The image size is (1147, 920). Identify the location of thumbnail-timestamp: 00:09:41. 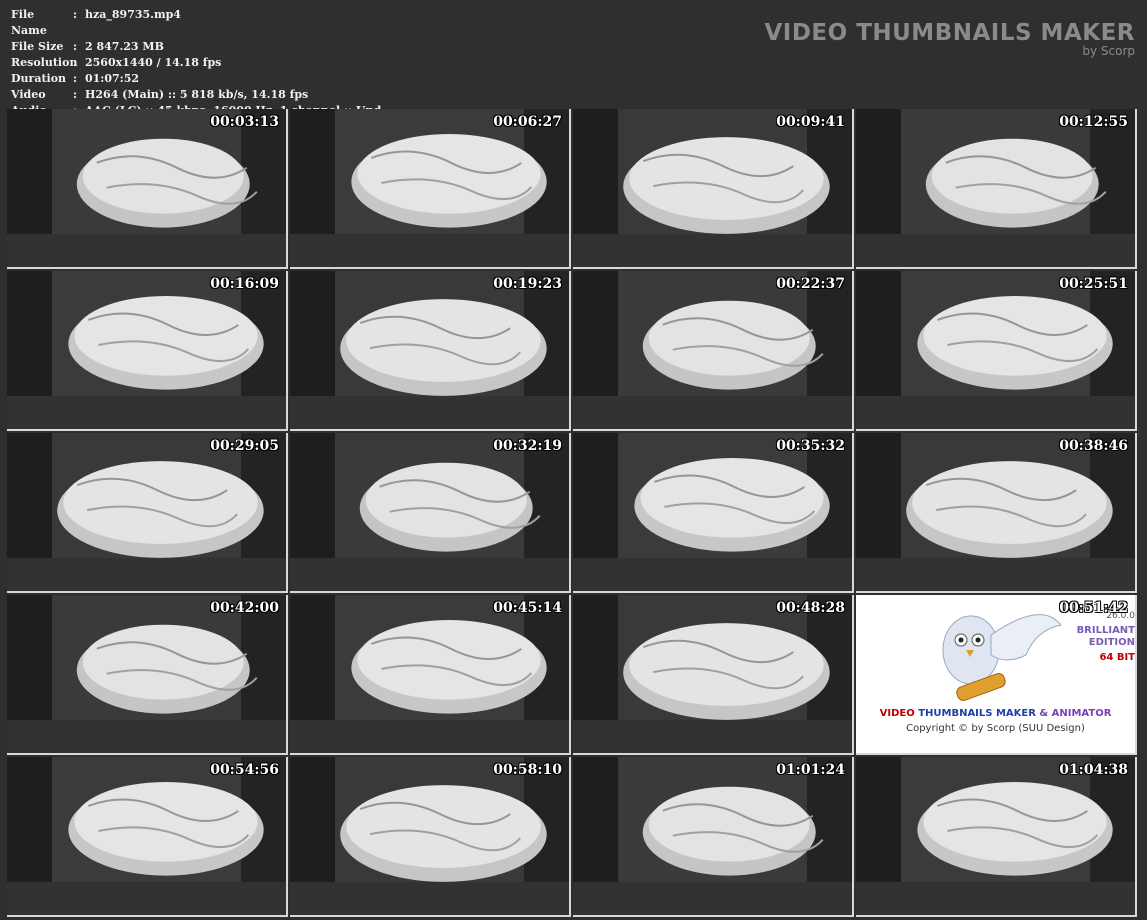
(810, 122).